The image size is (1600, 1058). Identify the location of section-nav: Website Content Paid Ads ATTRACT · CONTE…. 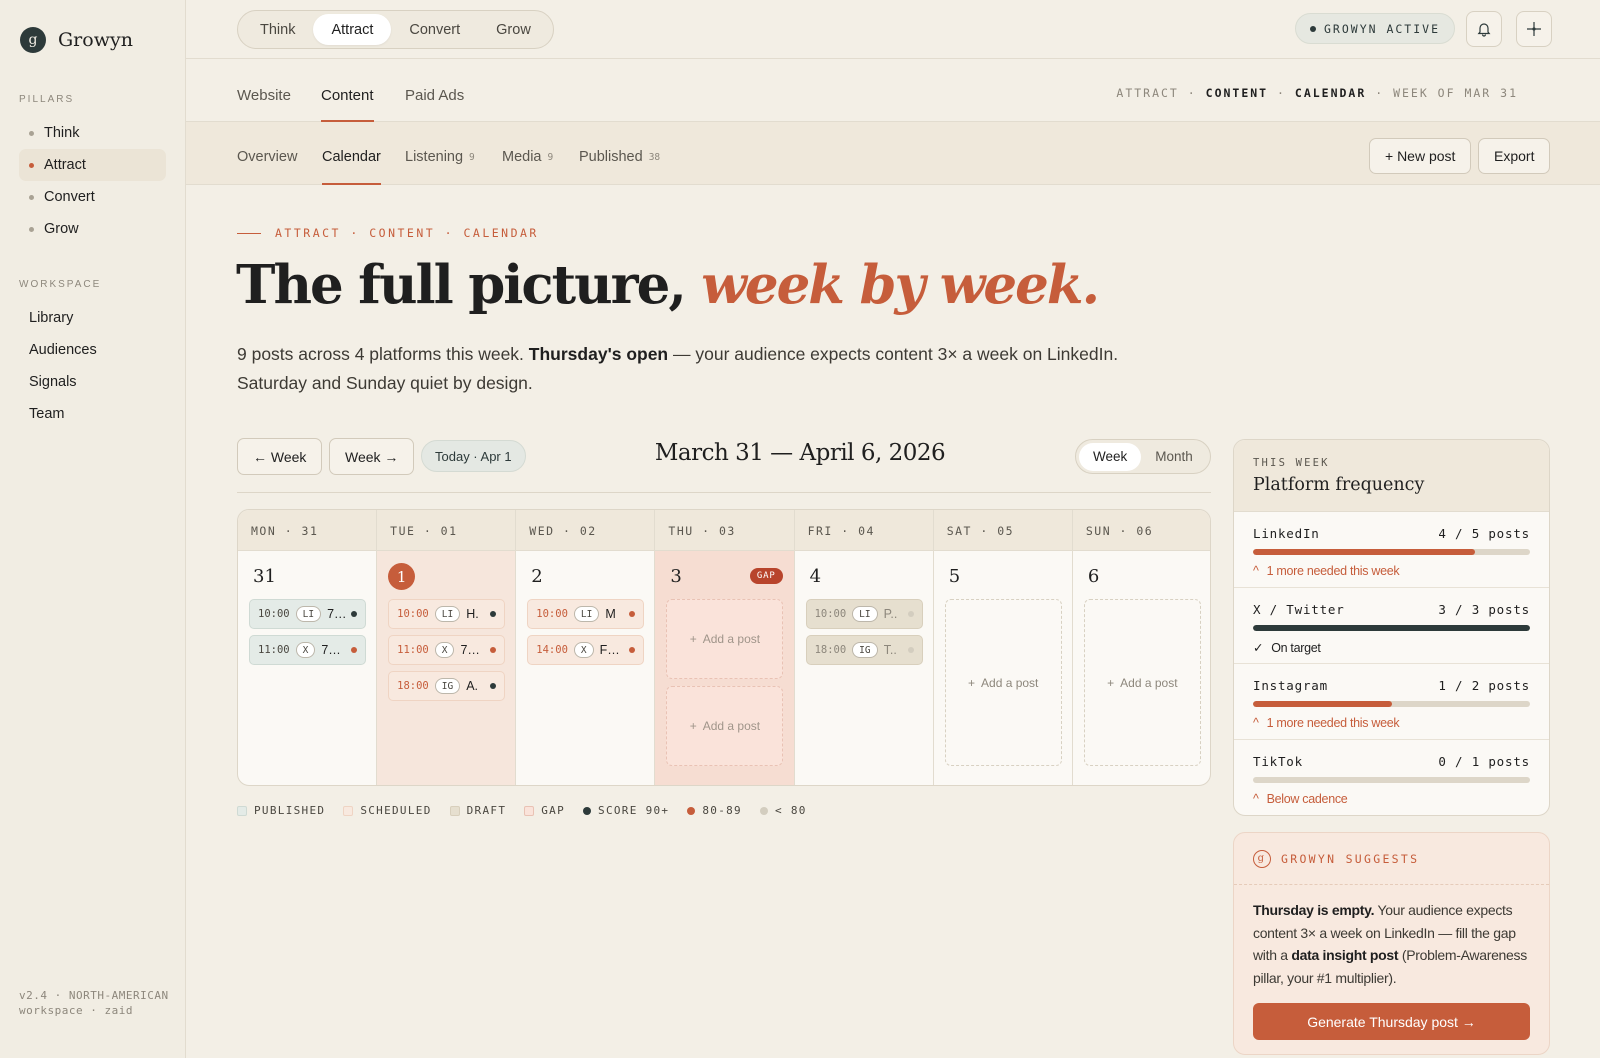
(893, 90).